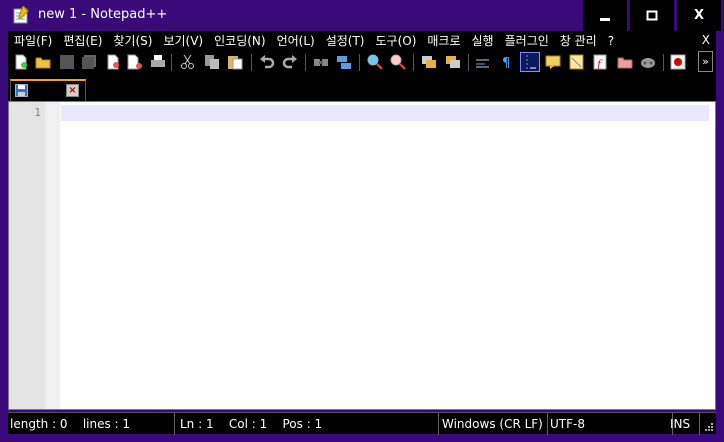 This screenshot has width=724, height=442. I want to click on toolbar-overflow-button: », so click(705, 61).